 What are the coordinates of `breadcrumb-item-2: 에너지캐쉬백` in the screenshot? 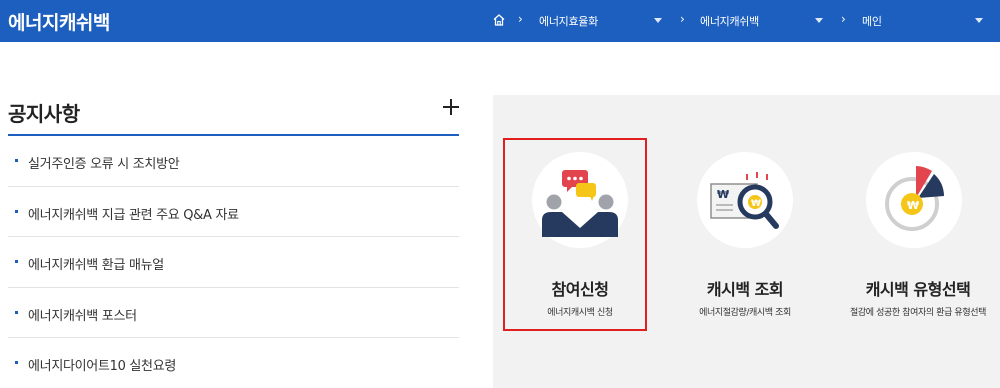 It's located at (729, 21).